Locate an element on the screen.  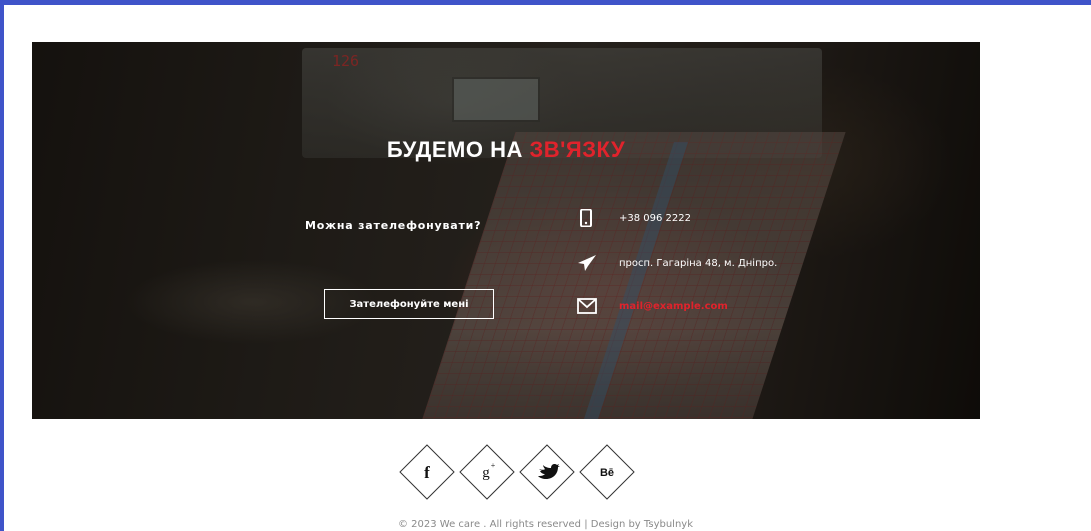
contact-email-link: mail@example.com is located at coordinates (673, 306).